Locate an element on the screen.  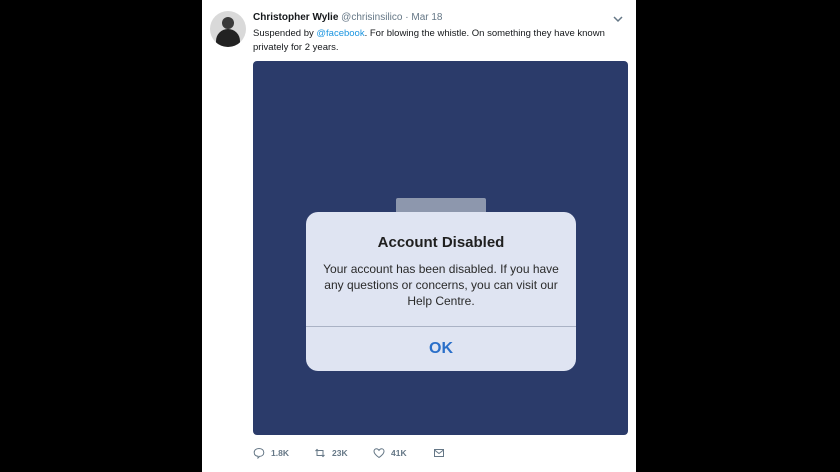
message-button is located at coordinates (442, 453).